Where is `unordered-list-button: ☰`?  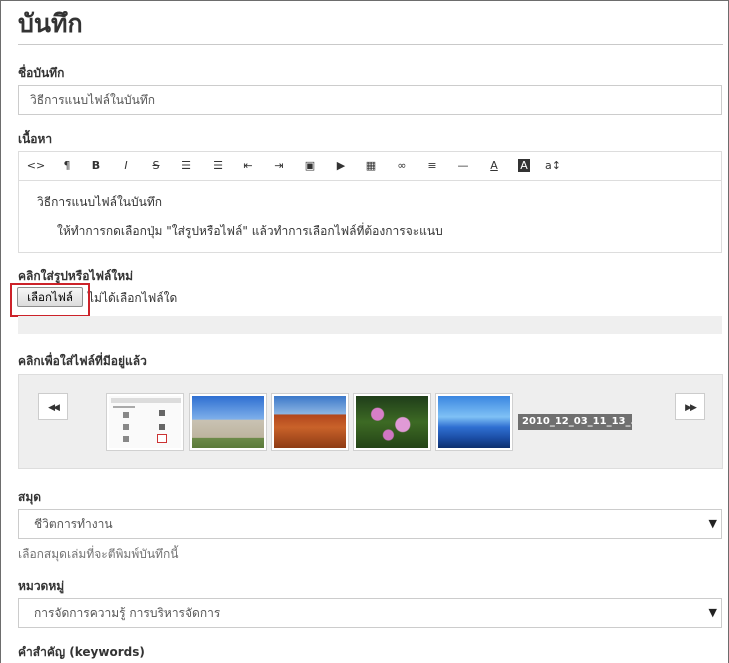 unordered-list-button: ☰ is located at coordinates (186, 166).